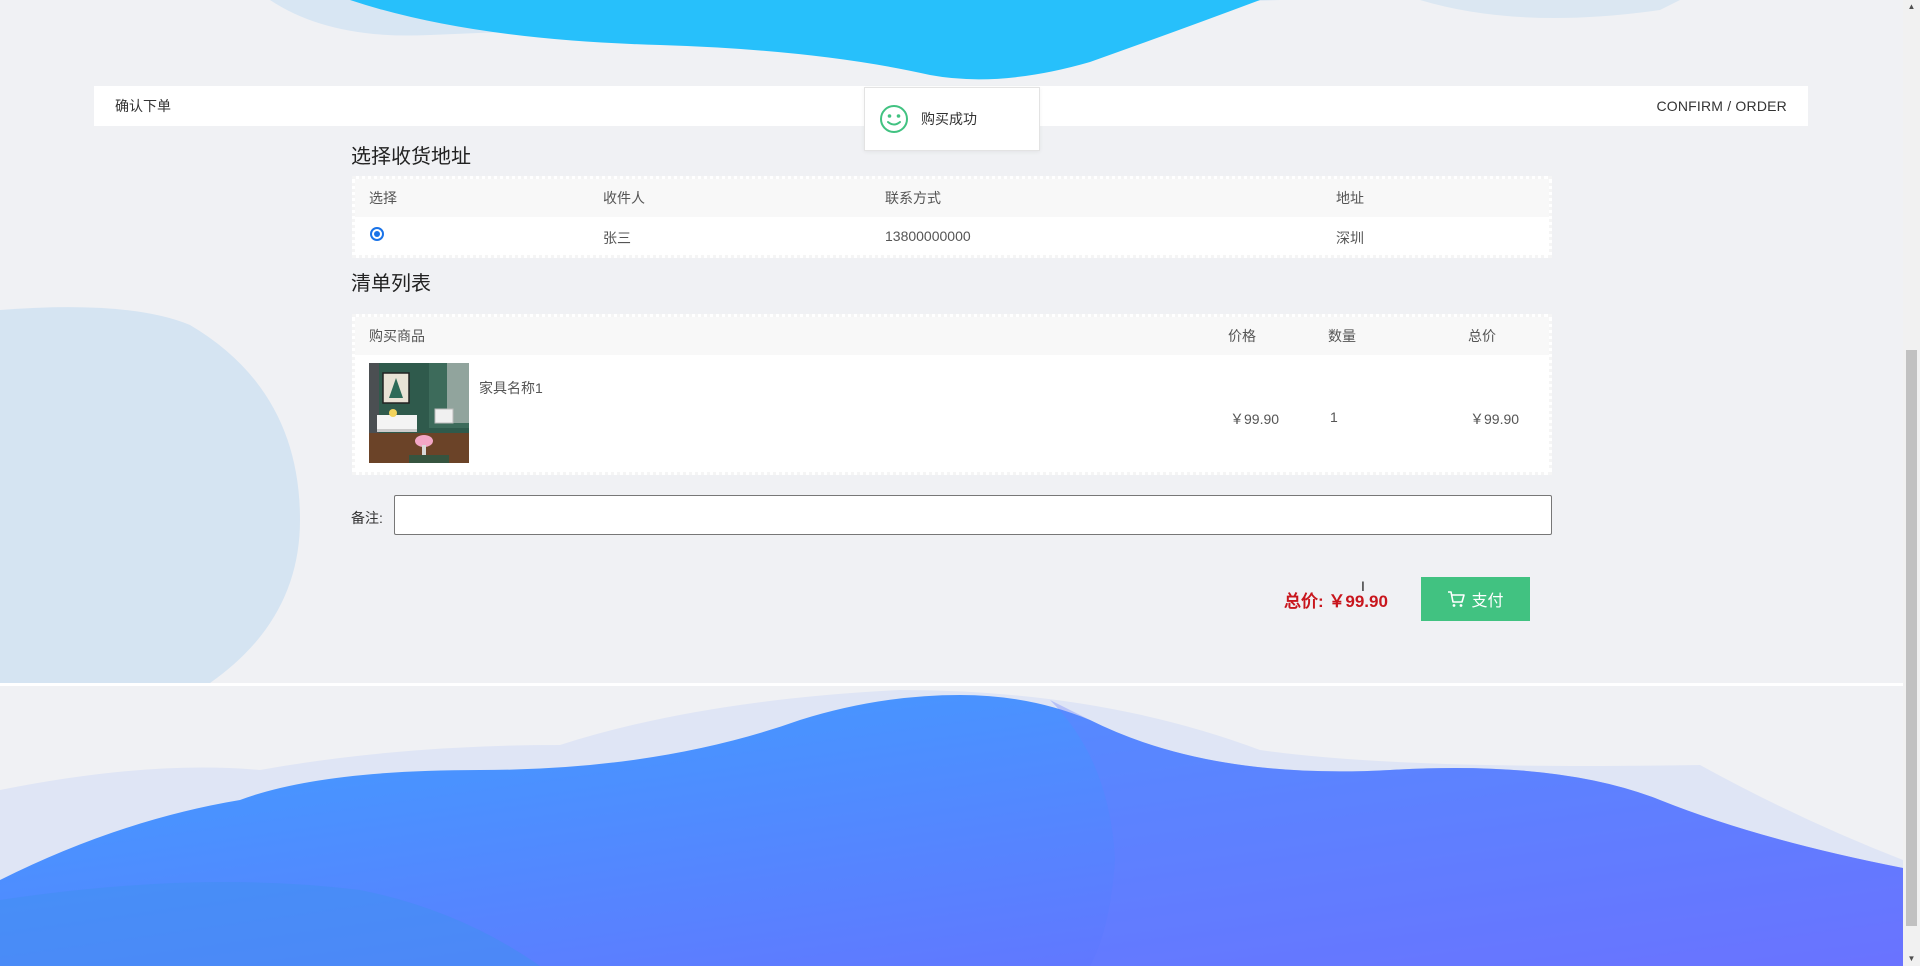 This screenshot has height=966, width=1920. Describe the element at coordinates (1482, 336) in the screenshot. I see `col-subtotal: 总价` at that location.